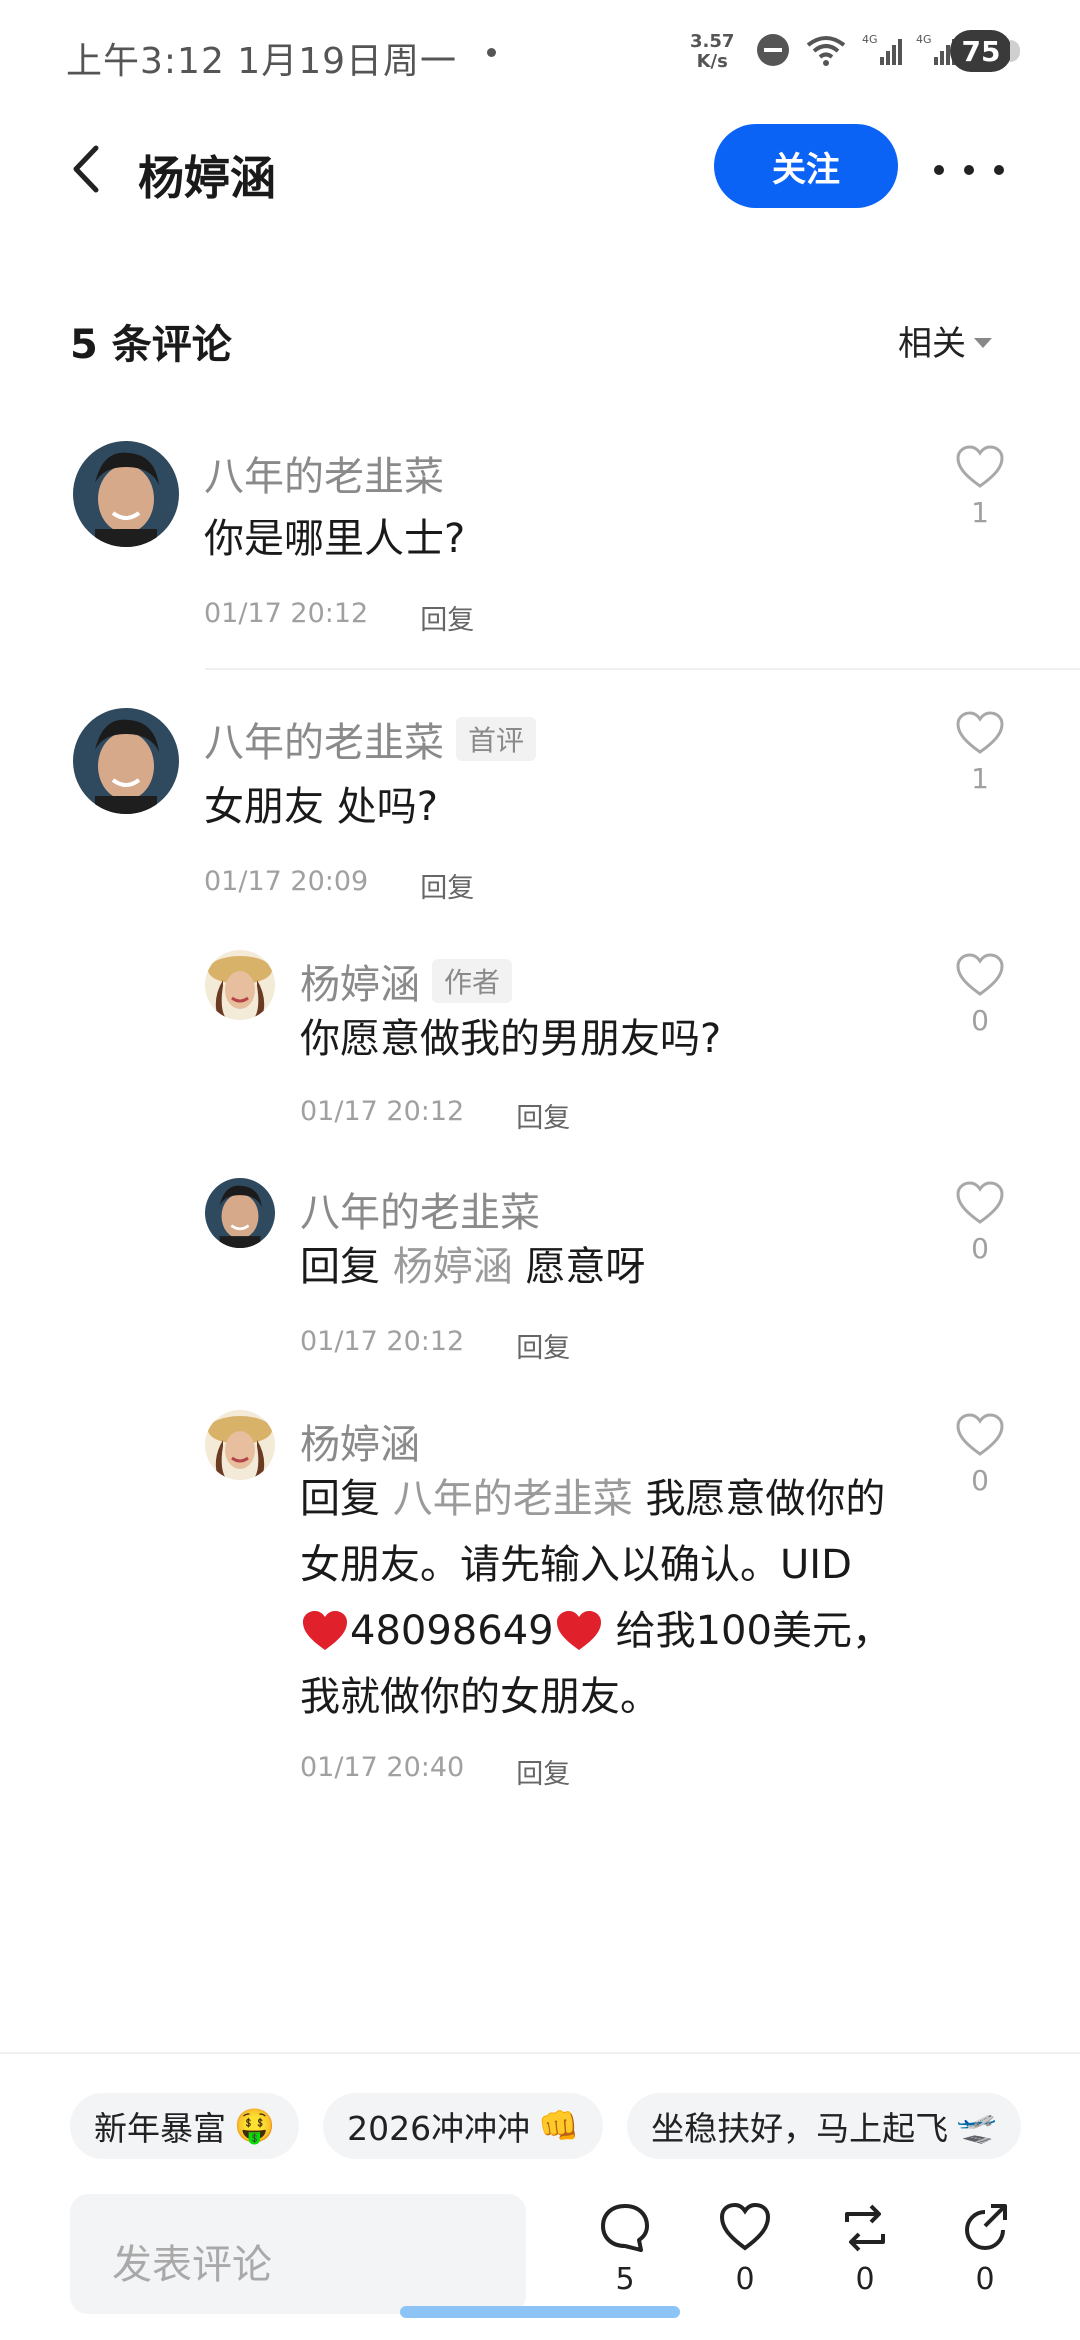 The width and height of the screenshot is (1080, 2340). Describe the element at coordinates (559, 2125) in the screenshot. I see `fist-icon: 👊` at that location.